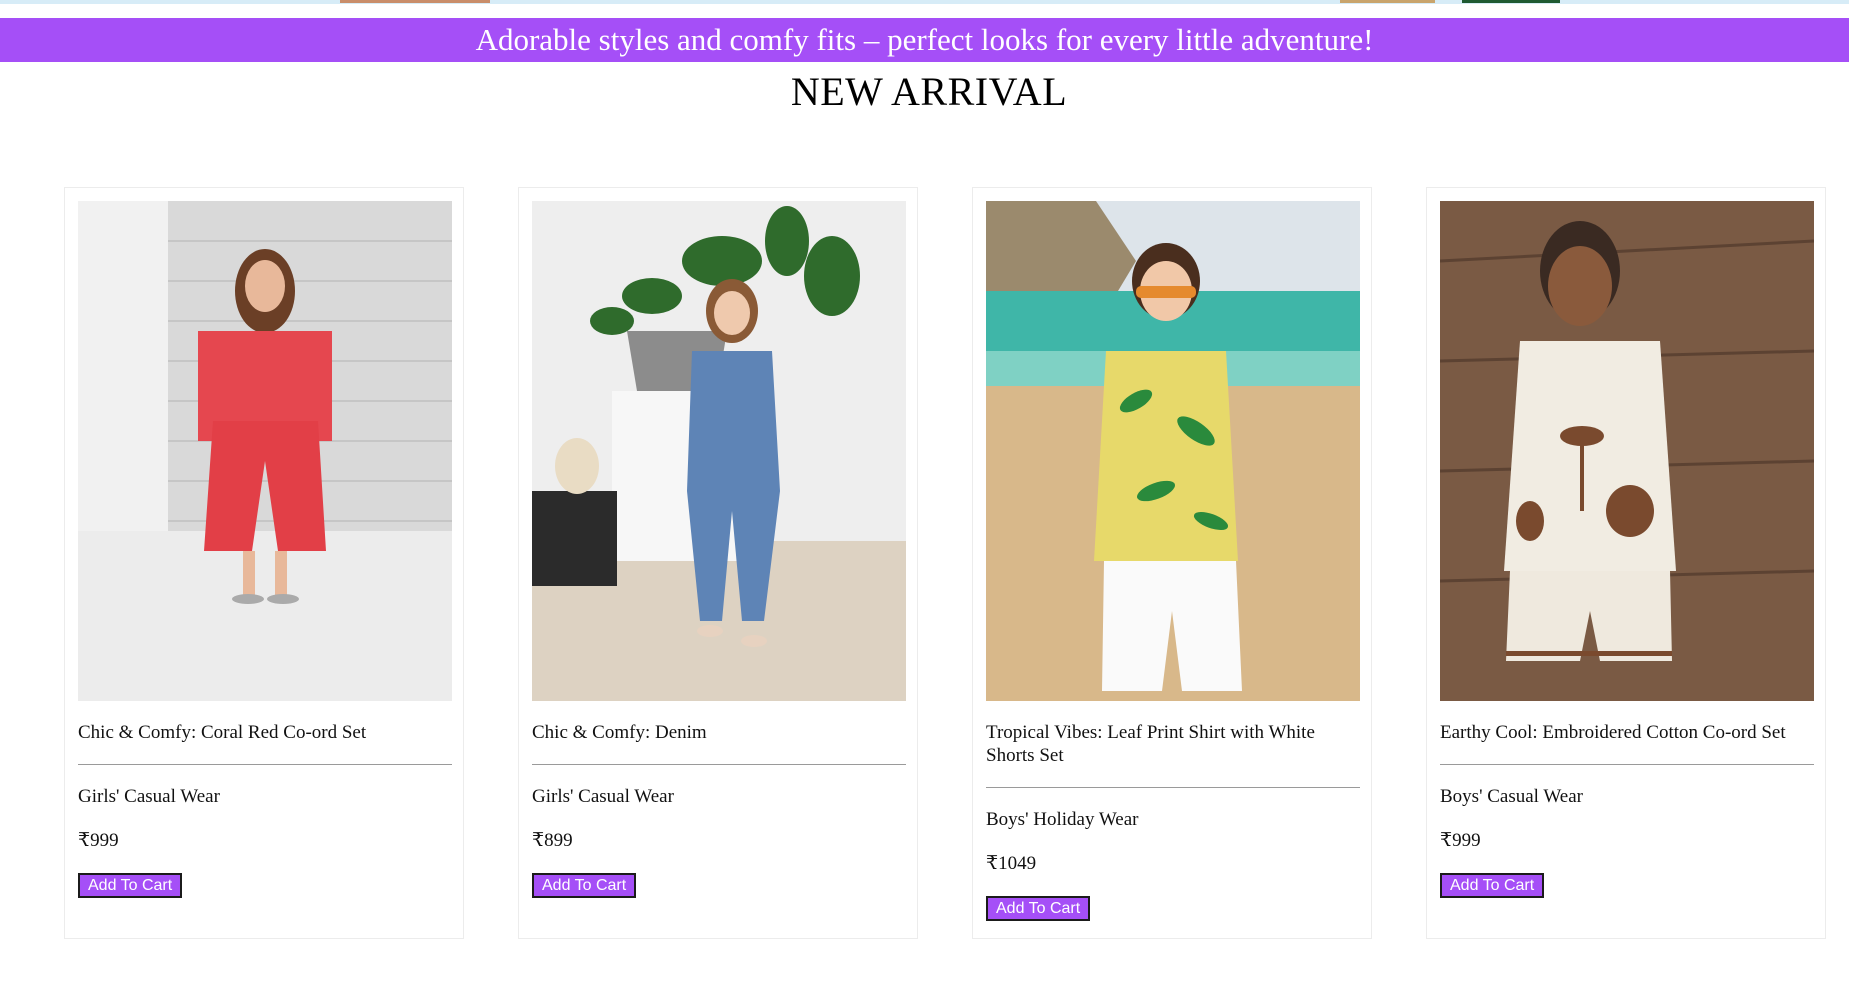 This screenshot has height=994, width=1849. Describe the element at coordinates (719, 732) in the screenshot. I see `product-name: Chic & Comfy: Denim` at that location.